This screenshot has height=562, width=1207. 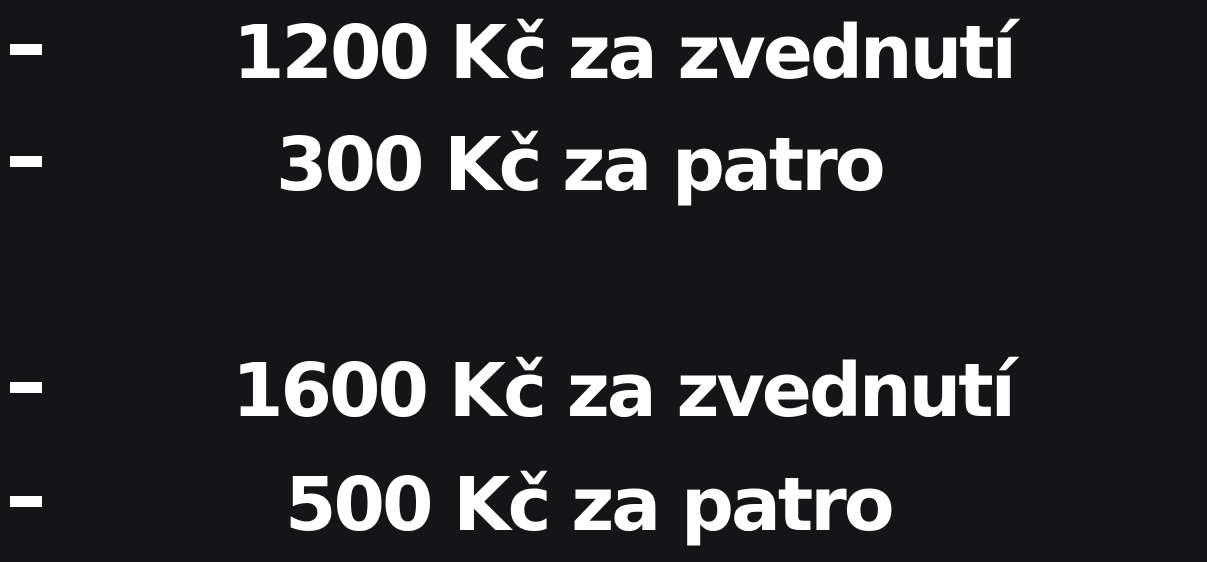 What do you see at coordinates (590, 505) in the screenshot?
I see `price-item-text: 500 Kč za patro` at bounding box center [590, 505].